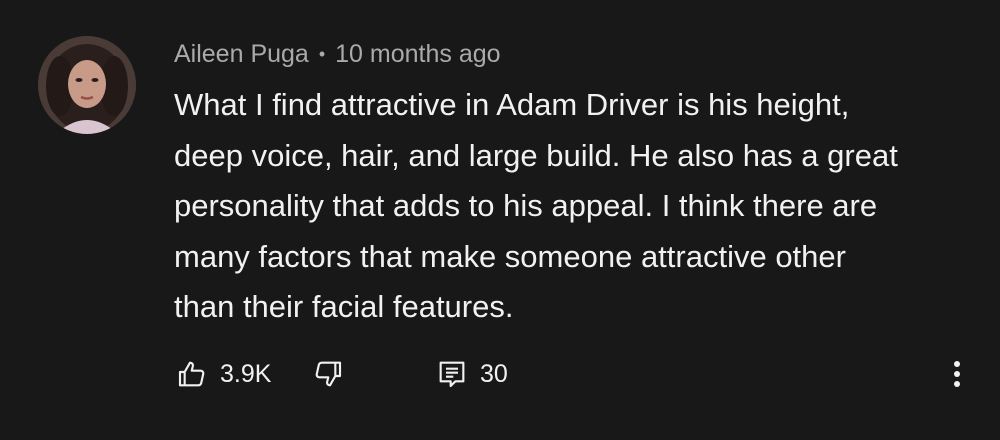 This screenshot has height=440, width=1000. I want to click on dislike-button, so click(328, 374).